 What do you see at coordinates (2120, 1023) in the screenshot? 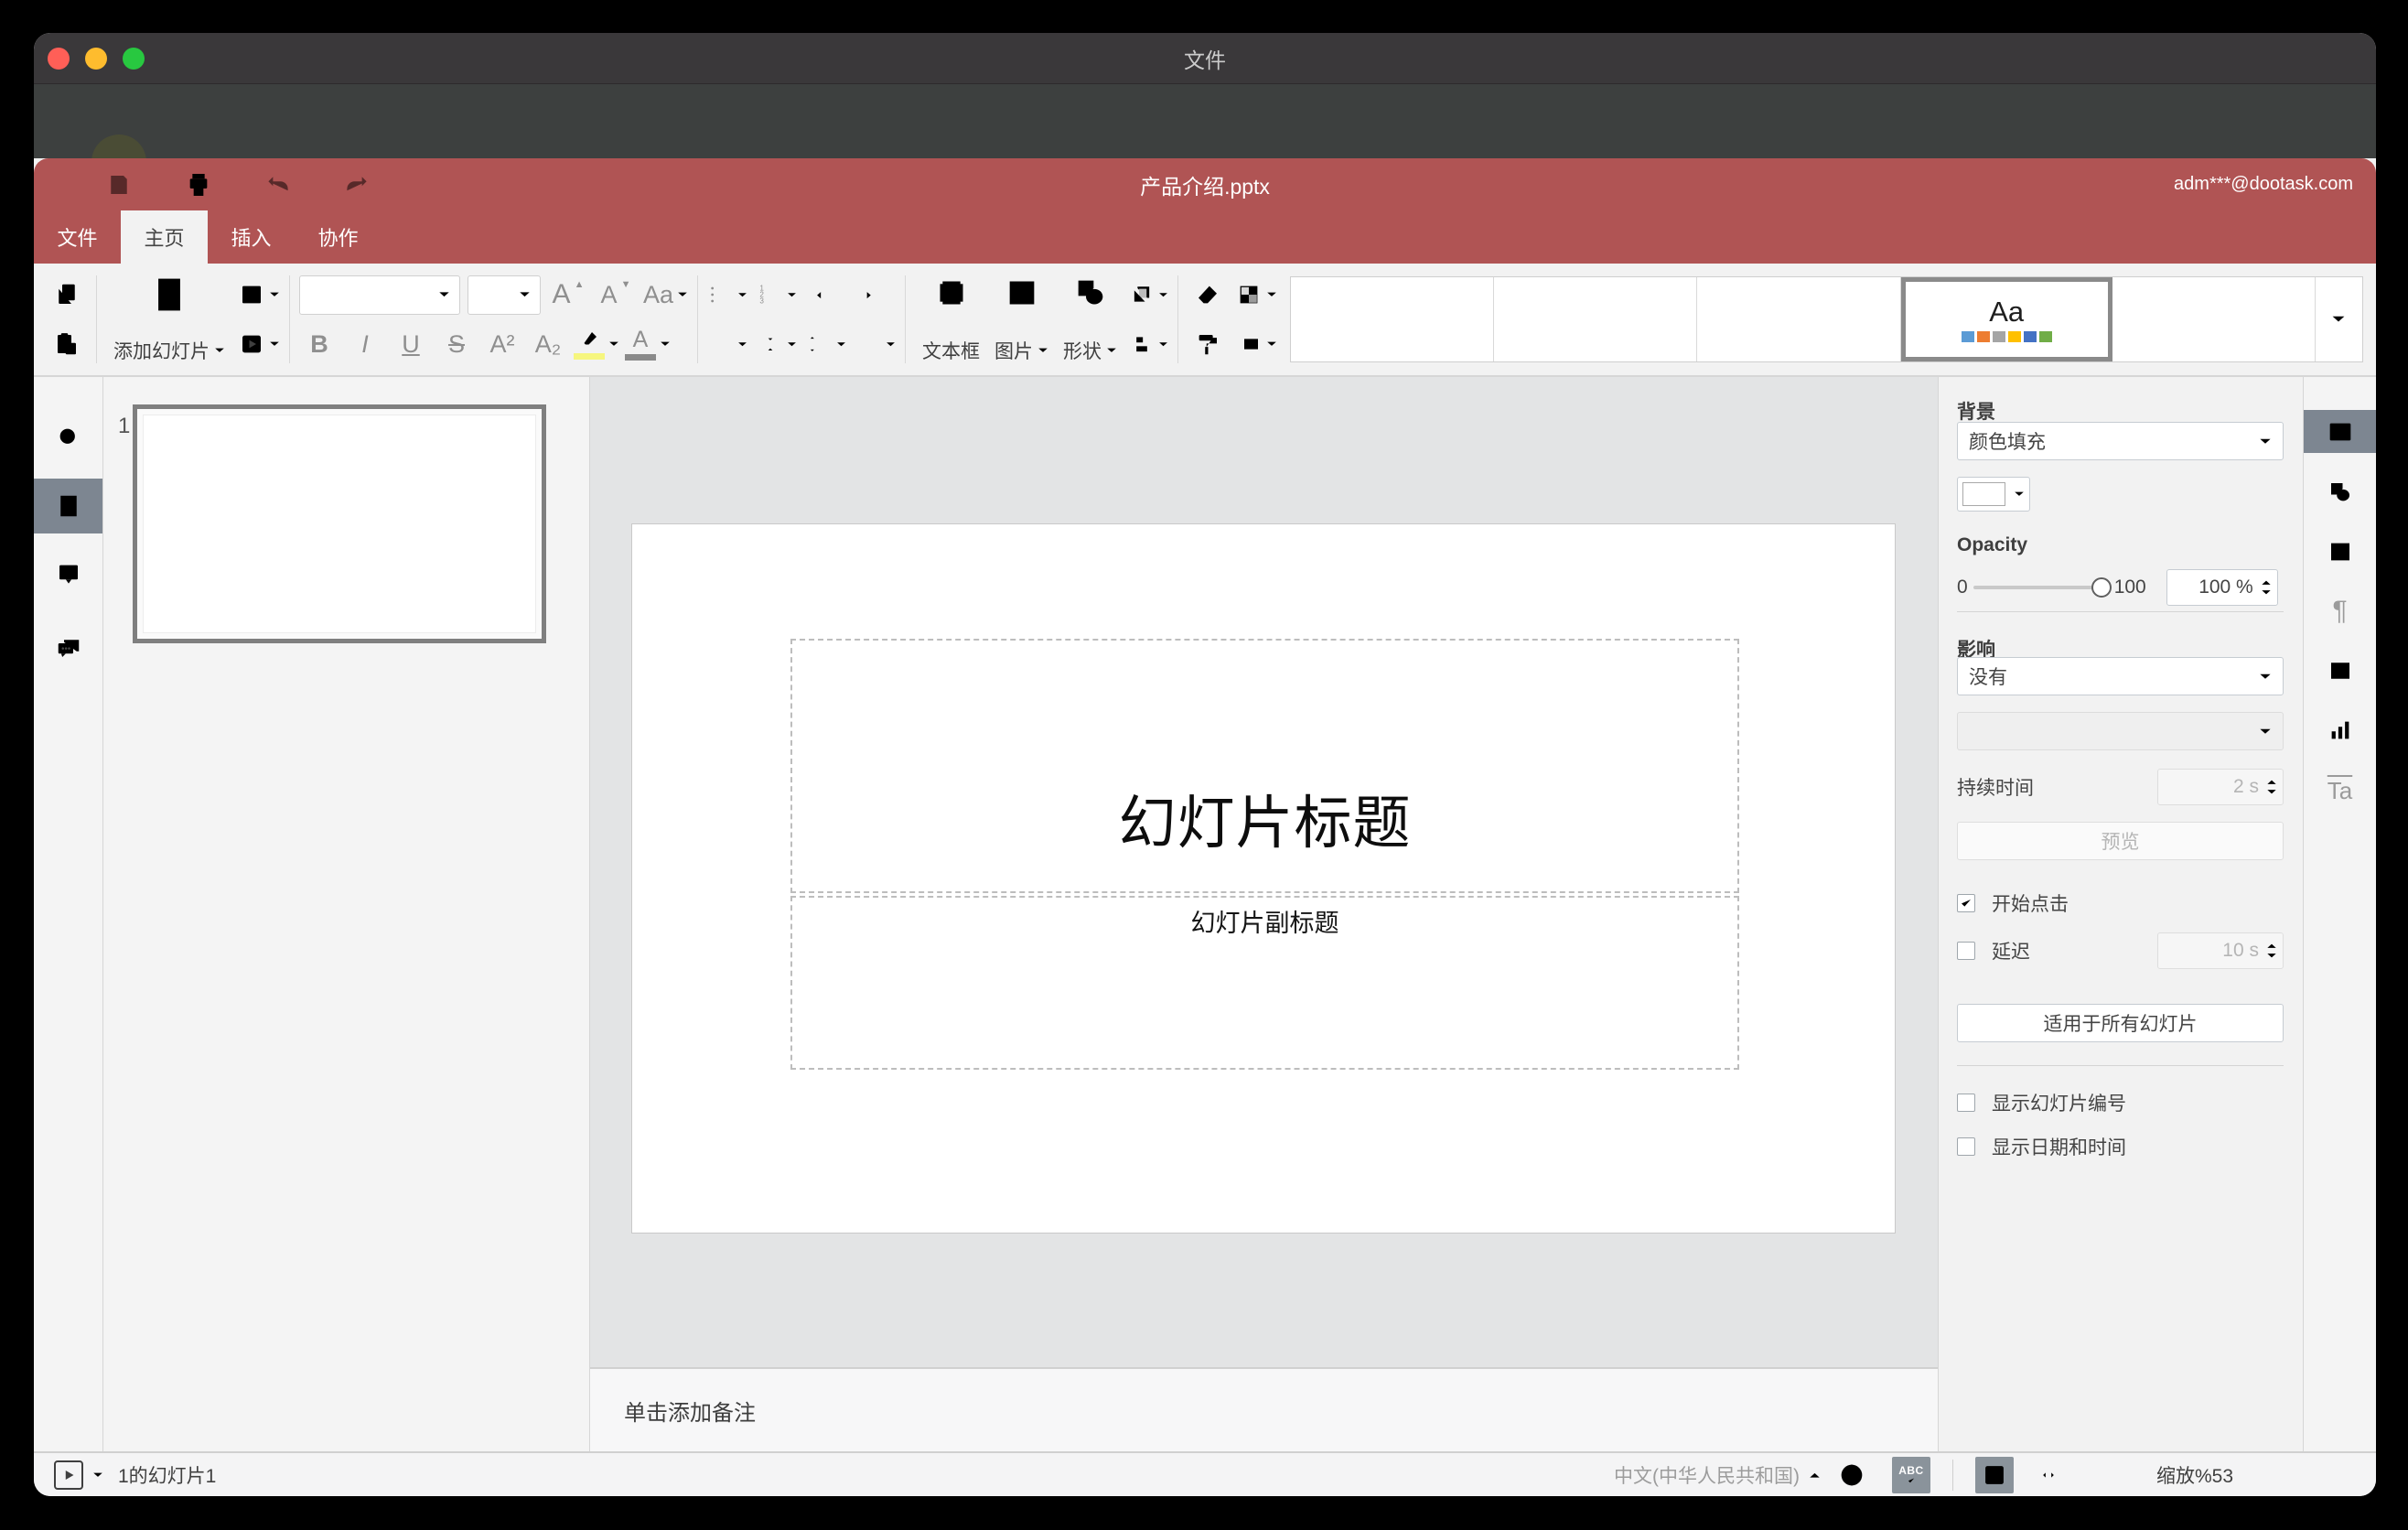
I see `apply-to-all-slides-button: 适用于所有幻灯片` at bounding box center [2120, 1023].